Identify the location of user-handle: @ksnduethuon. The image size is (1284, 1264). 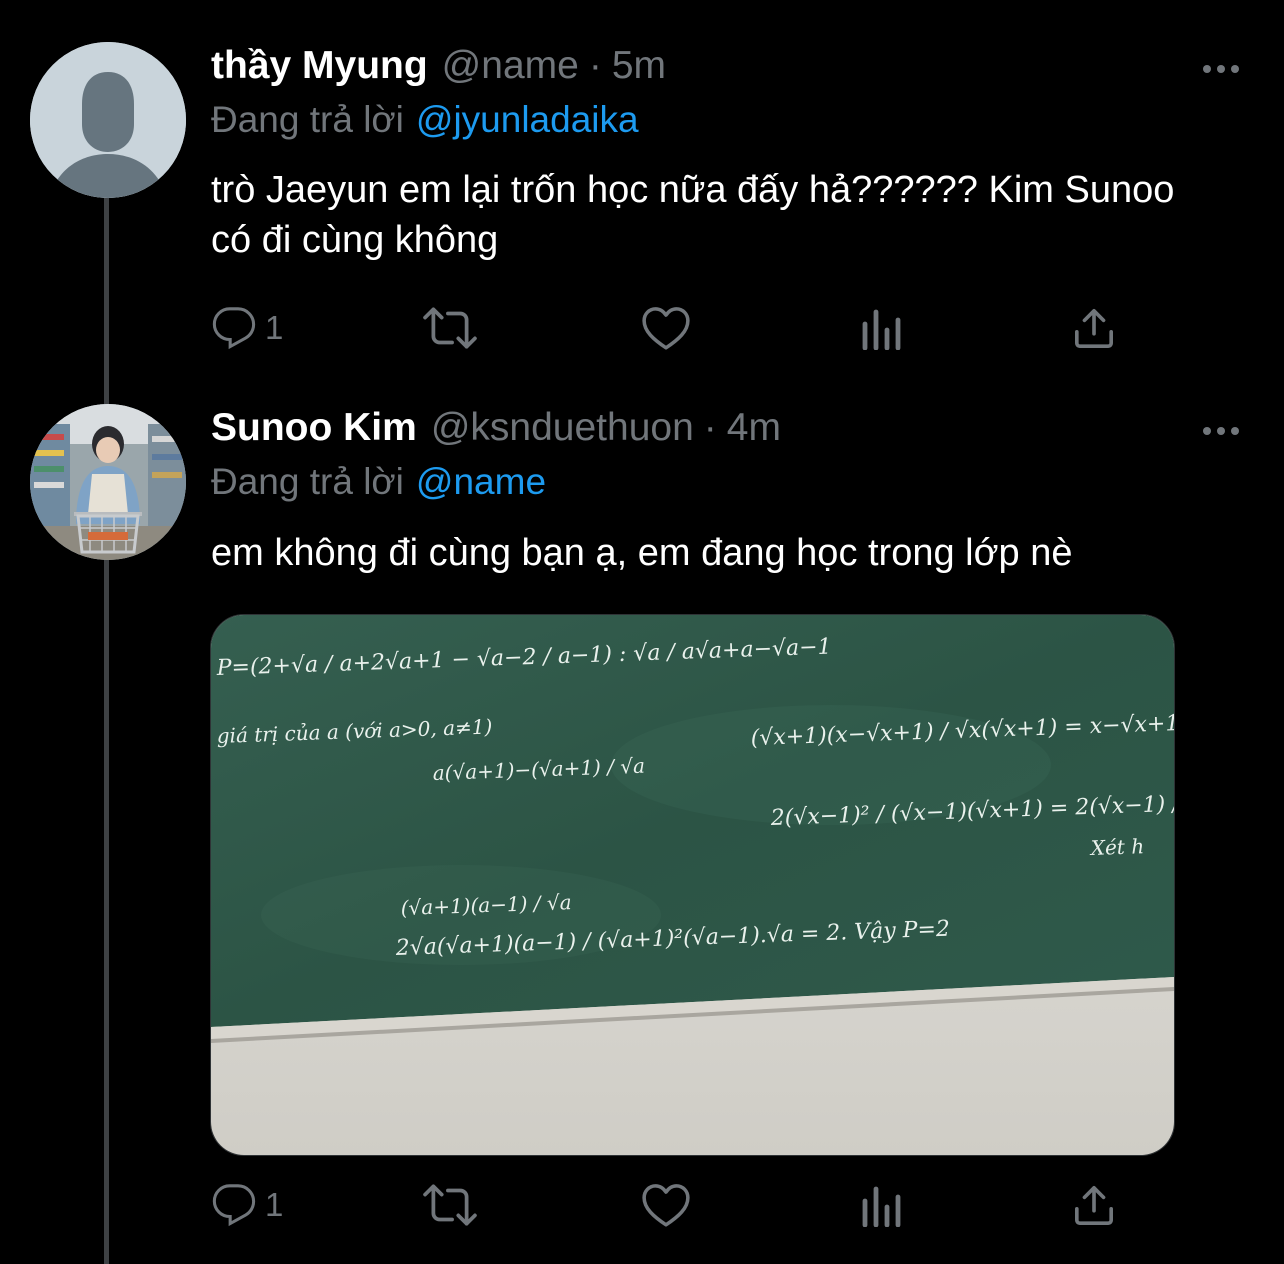
(562, 428).